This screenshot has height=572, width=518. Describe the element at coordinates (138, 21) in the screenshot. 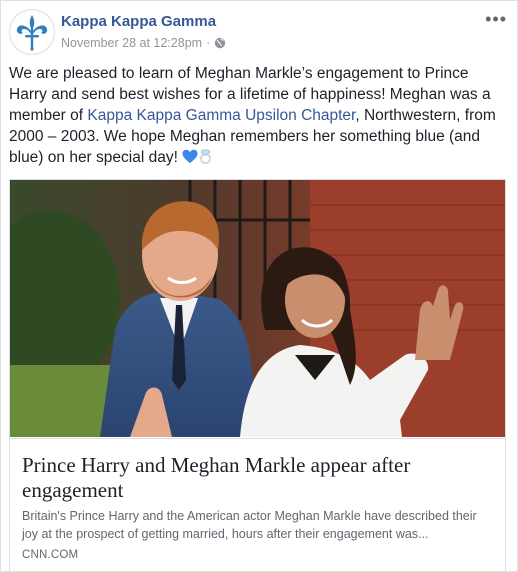

I see `page-name-link: Kappa Kappa Gamma` at that location.